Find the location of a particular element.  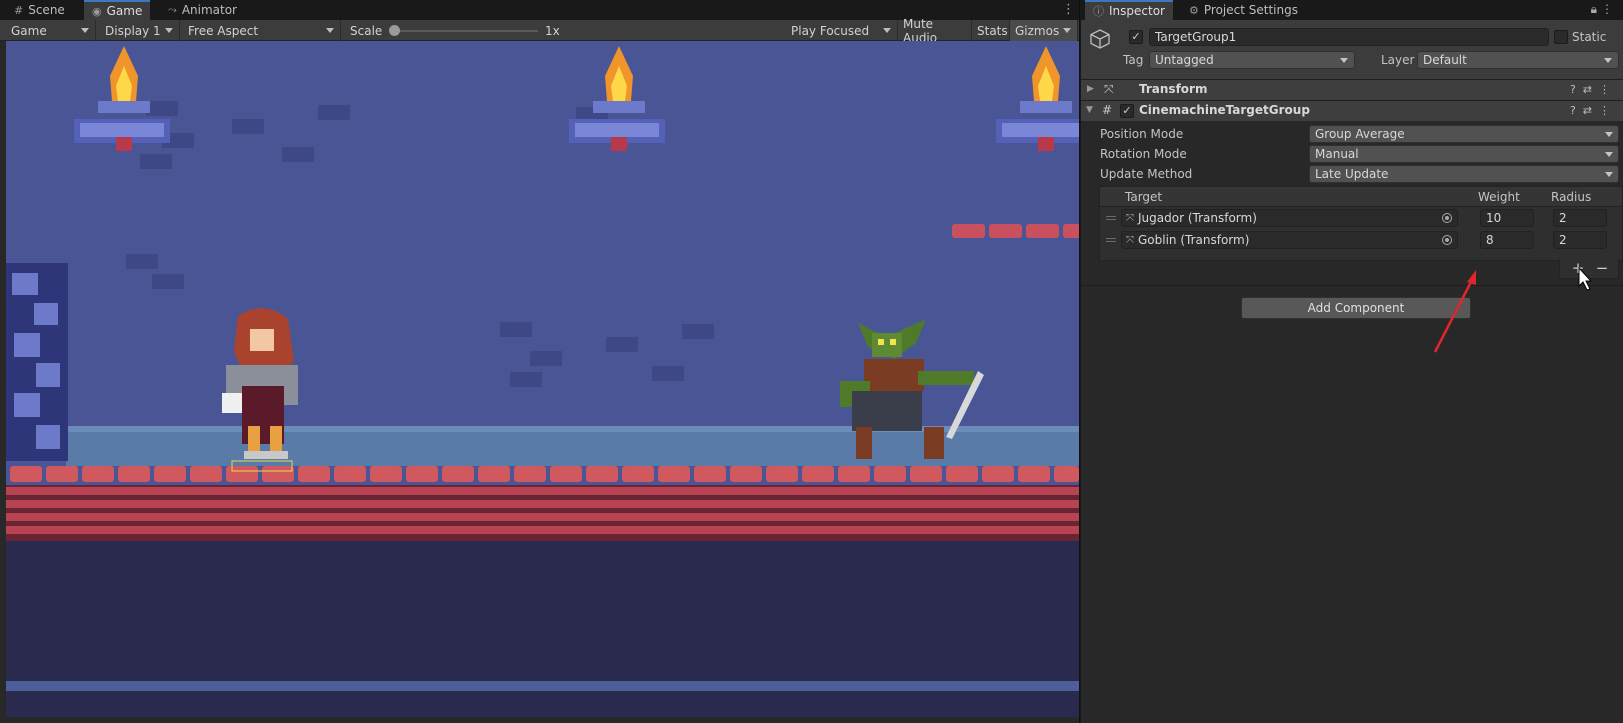

display-dropdown: Display 1 is located at coordinates (140, 30).